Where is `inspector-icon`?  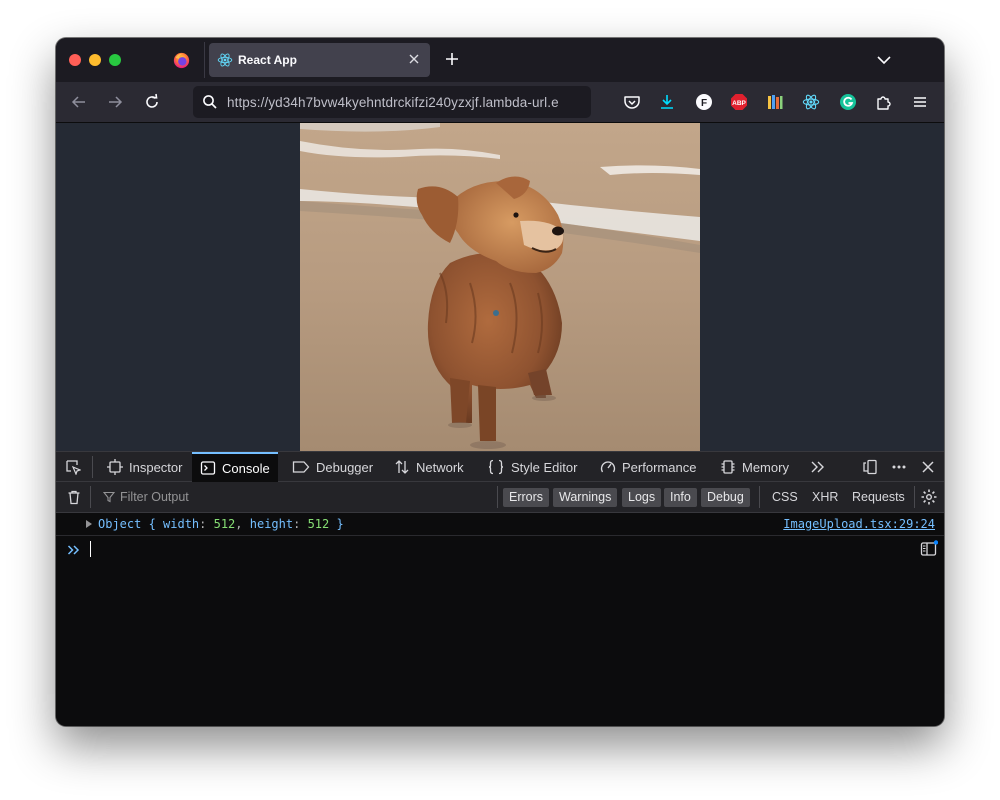
inspector-icon is located at coordinates (115, 467).